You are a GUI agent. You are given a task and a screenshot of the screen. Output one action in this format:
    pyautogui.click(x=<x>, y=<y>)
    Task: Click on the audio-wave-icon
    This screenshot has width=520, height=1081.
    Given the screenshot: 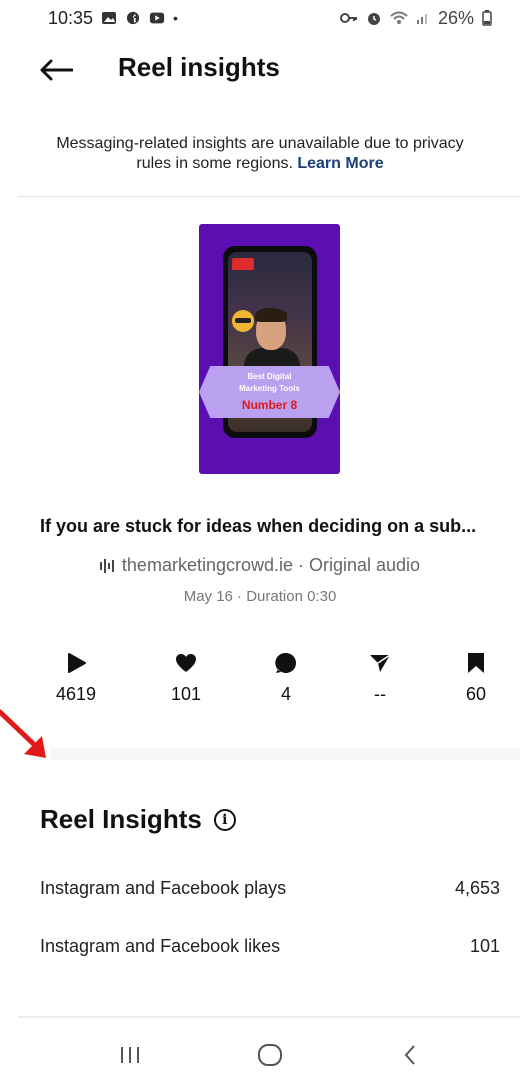 What is the action you would take?
    pyautogui.click(x=106, y=565)
    